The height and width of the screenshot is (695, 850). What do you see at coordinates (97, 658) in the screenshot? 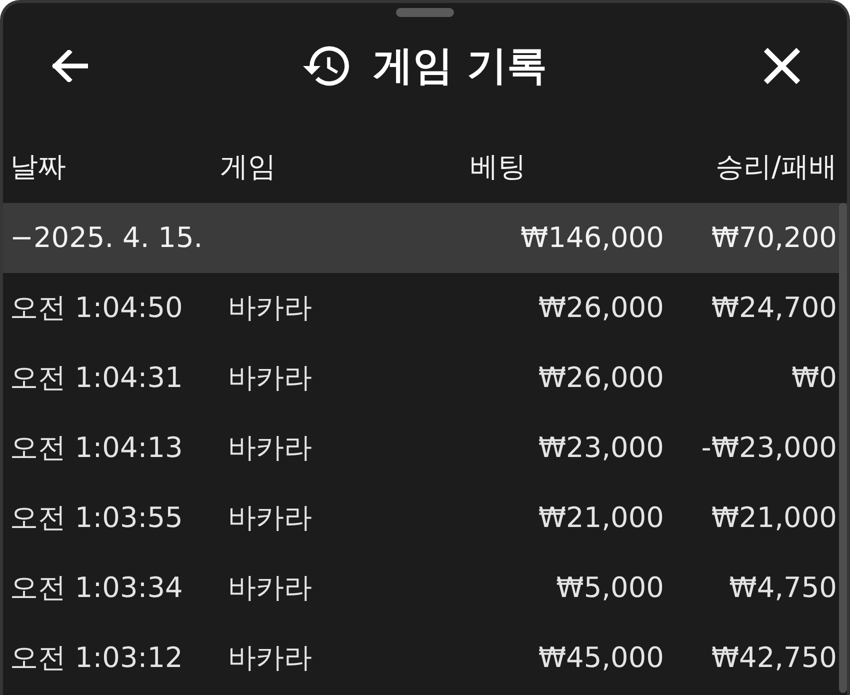
I see `time-cell-text: 오전 1:03:12` at bounding box center [97, 658].